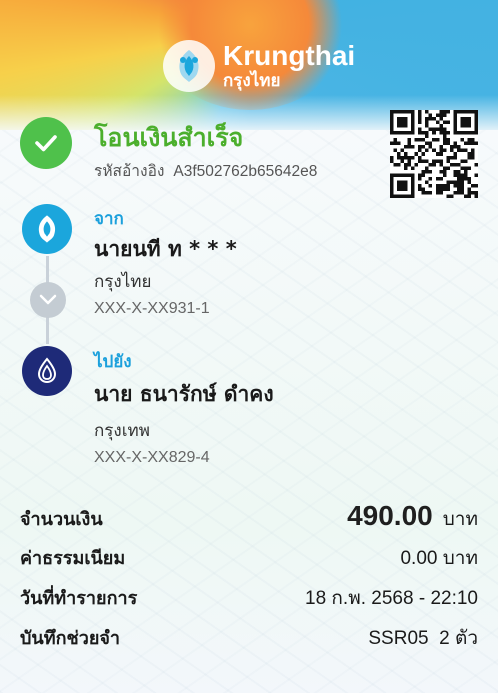 The height and width of the screenshot is (693, 498). I want to click on recipient-name: นาย ธนารักษ์ ดำคง, so click(184, 394).